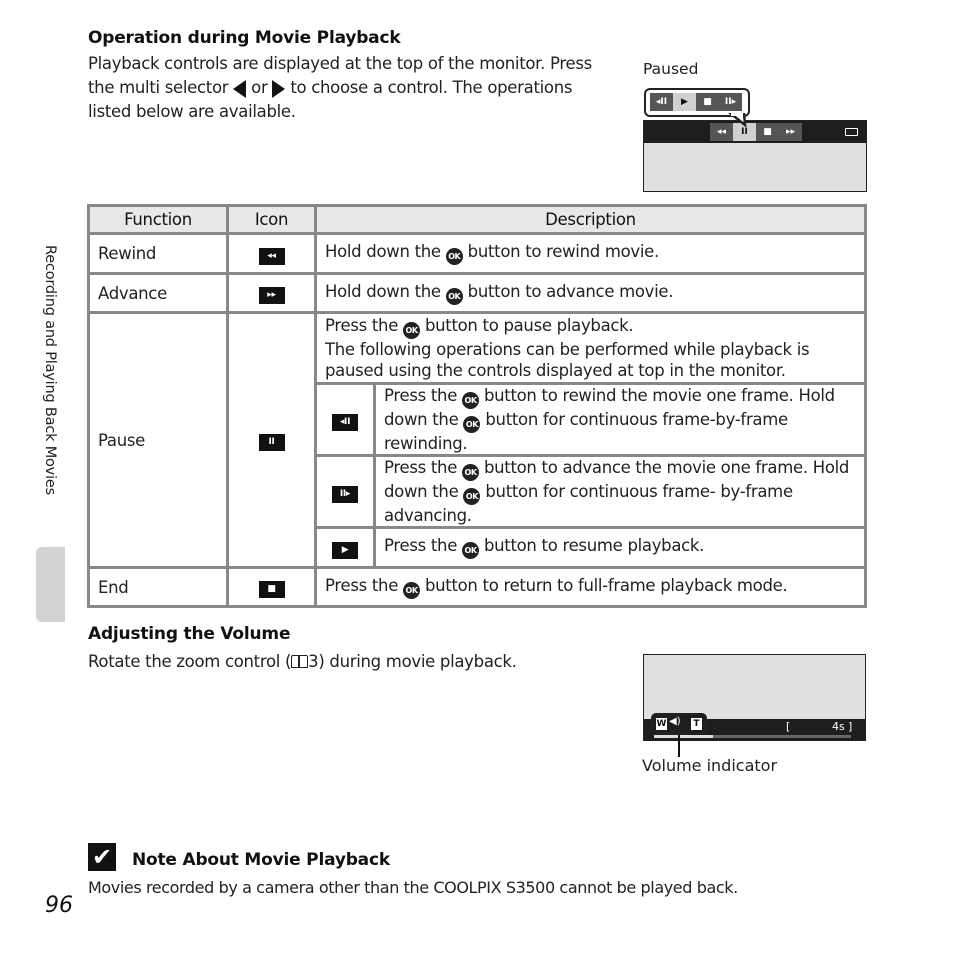 This screenshot has width=954, height=954. I want to click on para-text: the multi selector, so click(158, 87).